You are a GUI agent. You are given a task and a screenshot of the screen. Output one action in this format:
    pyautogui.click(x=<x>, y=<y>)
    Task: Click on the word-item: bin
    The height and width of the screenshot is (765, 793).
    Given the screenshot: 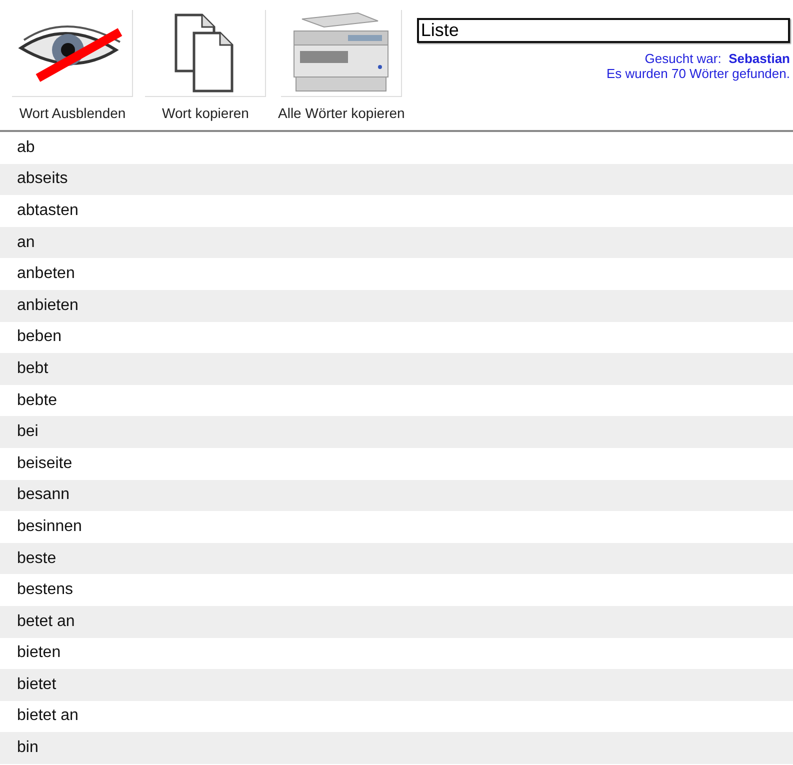 What is the action you would take?
    pyautogui.click(x=27, y=748)
    